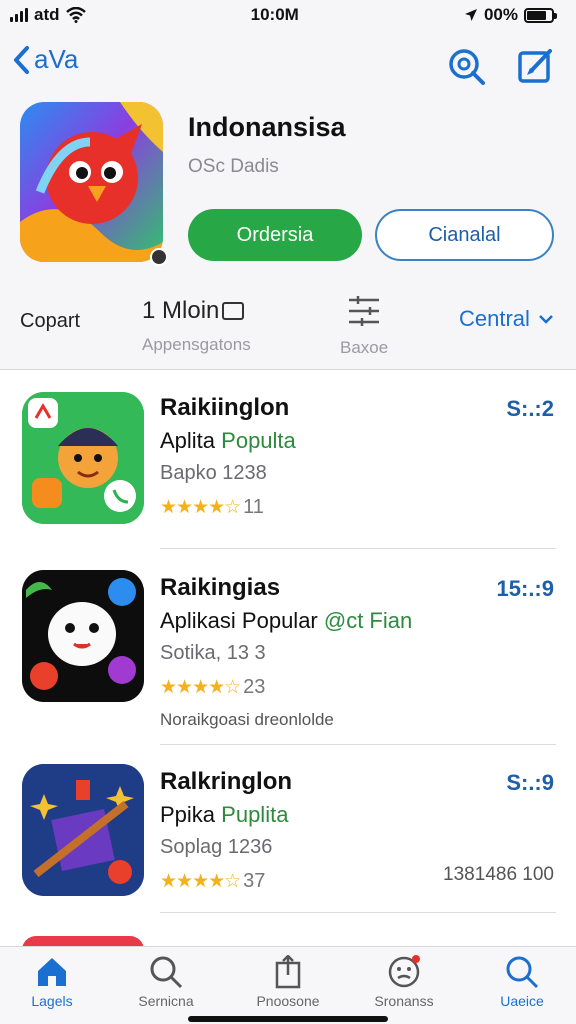 The height and width of the screenshot is (1024, 576). Describe the element at coordinates (226, 781) in the screenshot. I see `row-title: Ralkringlon` at that location.